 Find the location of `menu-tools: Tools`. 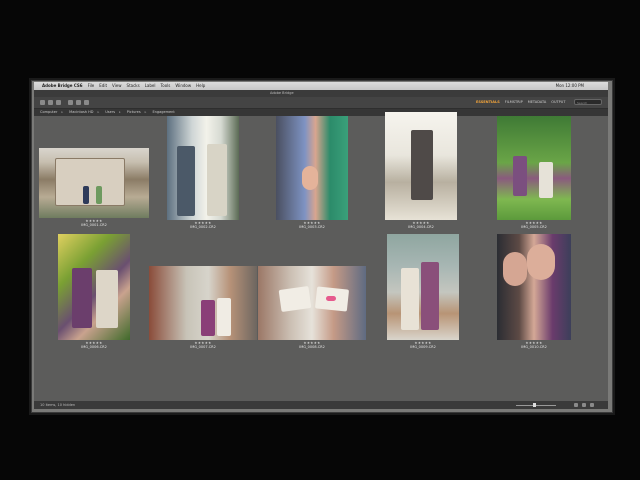

menu-tools: Tools is located at coordinates (166, 86).